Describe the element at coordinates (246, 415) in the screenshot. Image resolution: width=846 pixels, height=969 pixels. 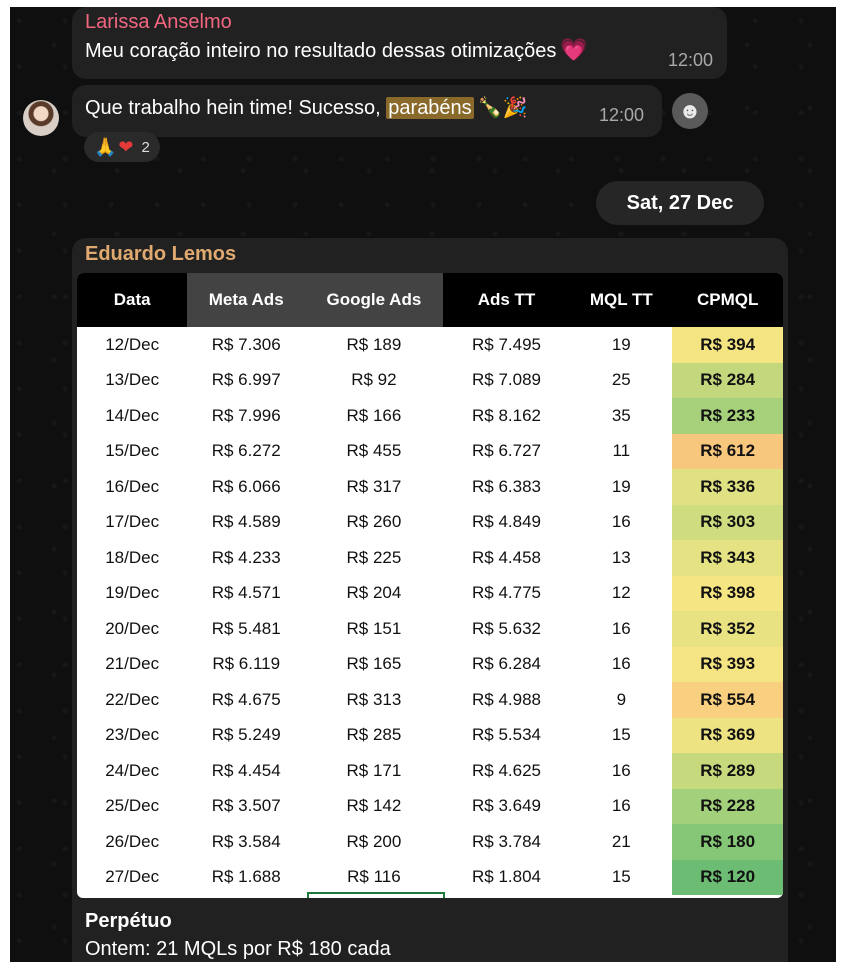
I see `cell-meta-ads: R$ 7.996` at that location.